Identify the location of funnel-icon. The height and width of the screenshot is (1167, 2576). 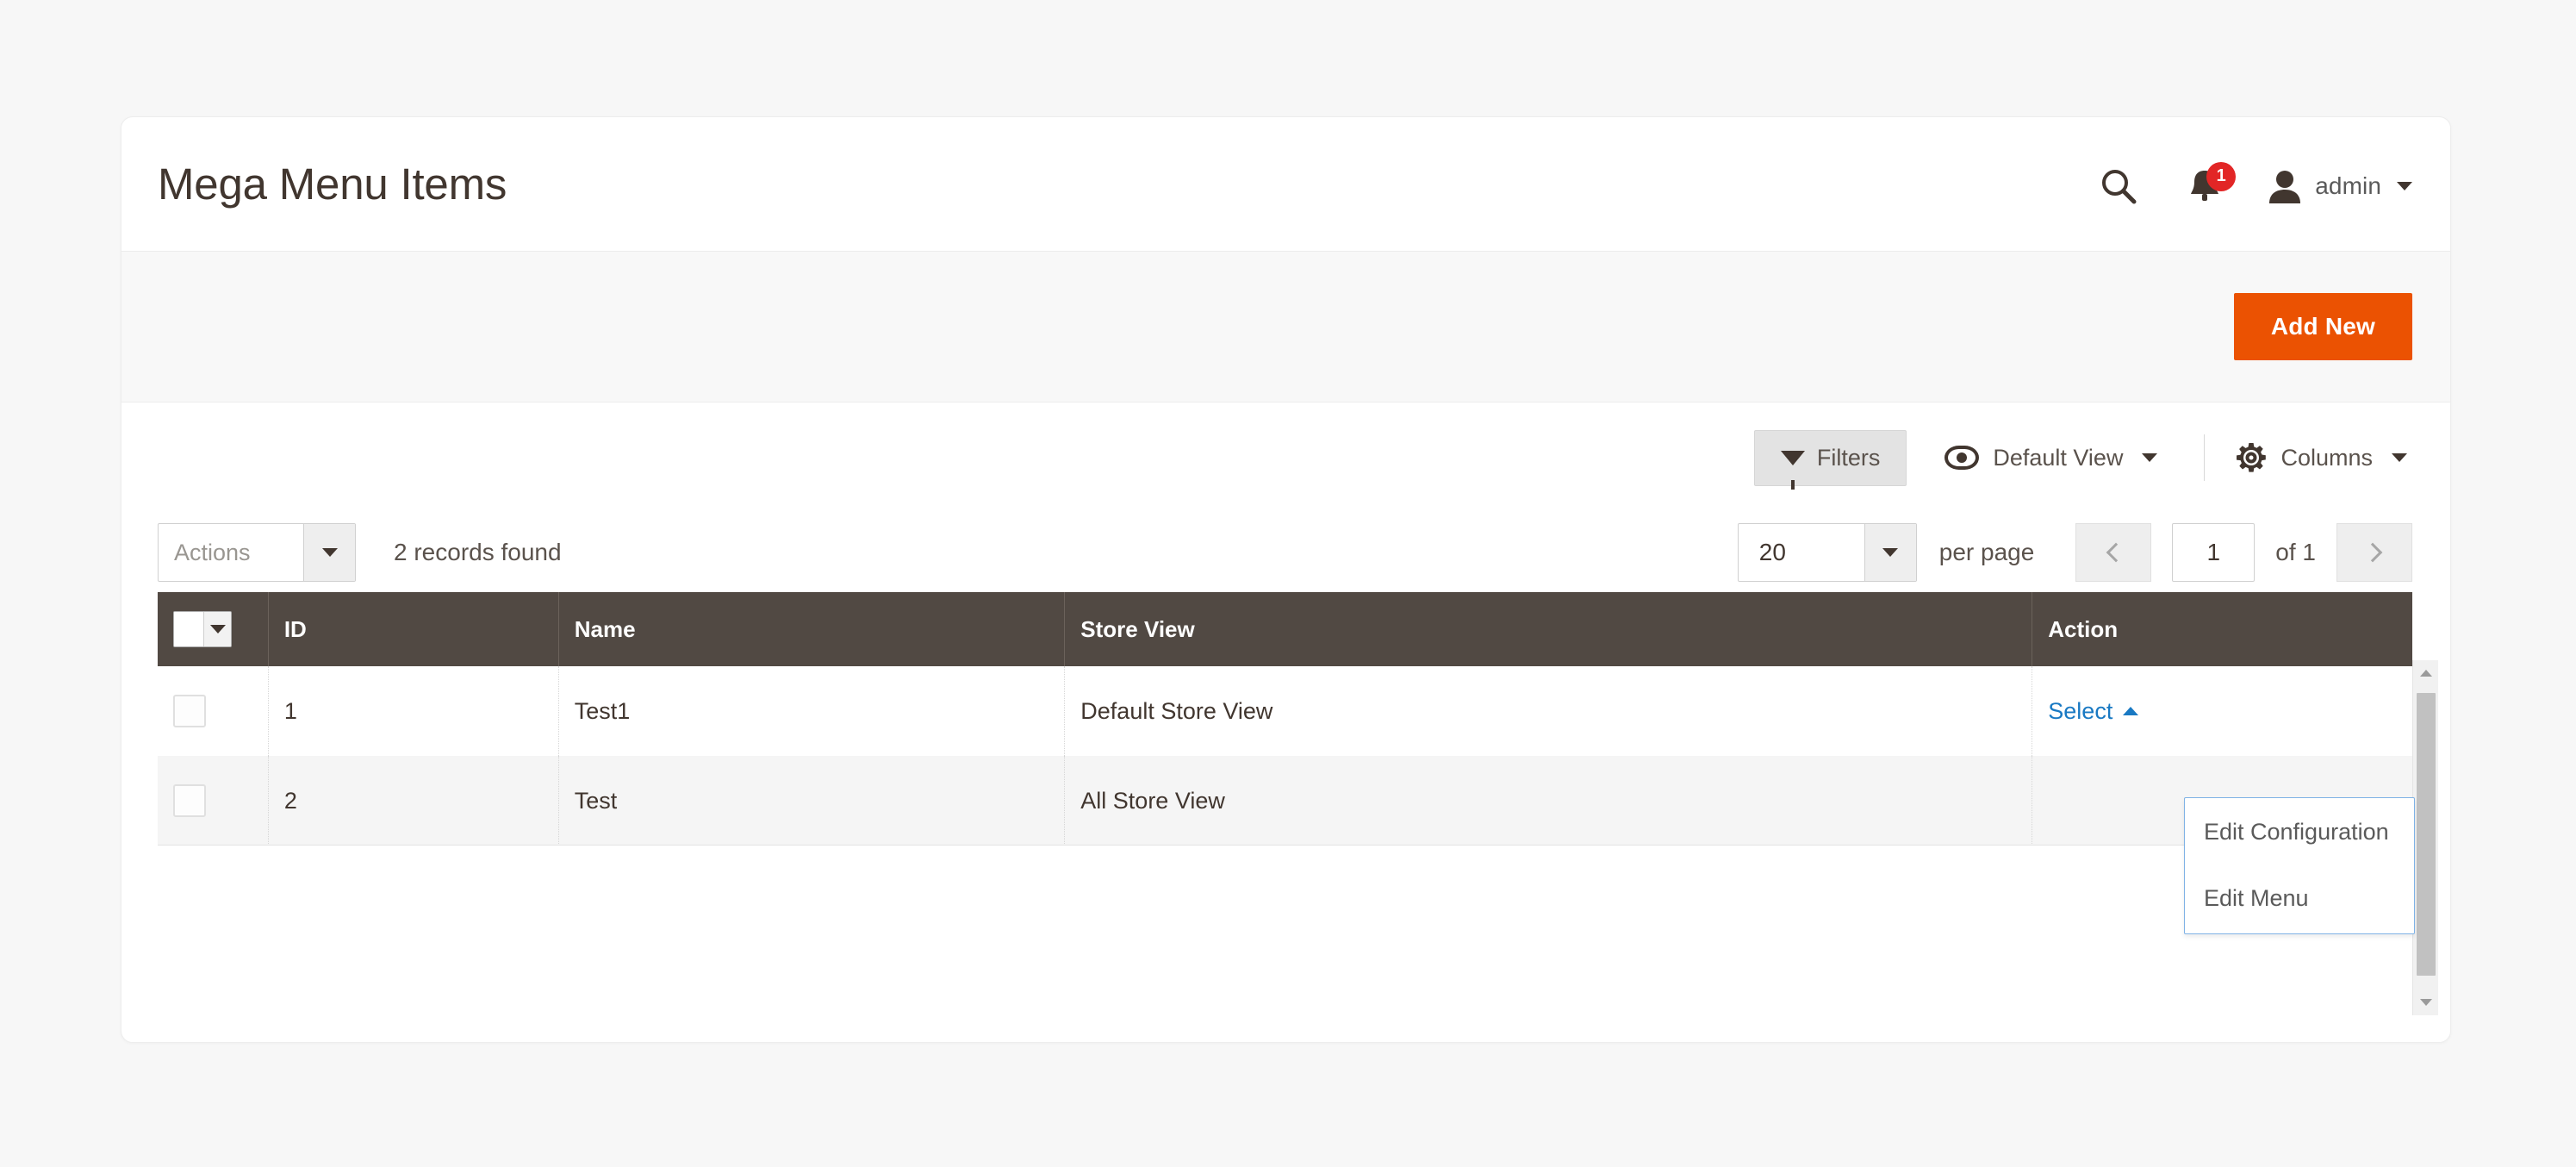
(1793, 470).